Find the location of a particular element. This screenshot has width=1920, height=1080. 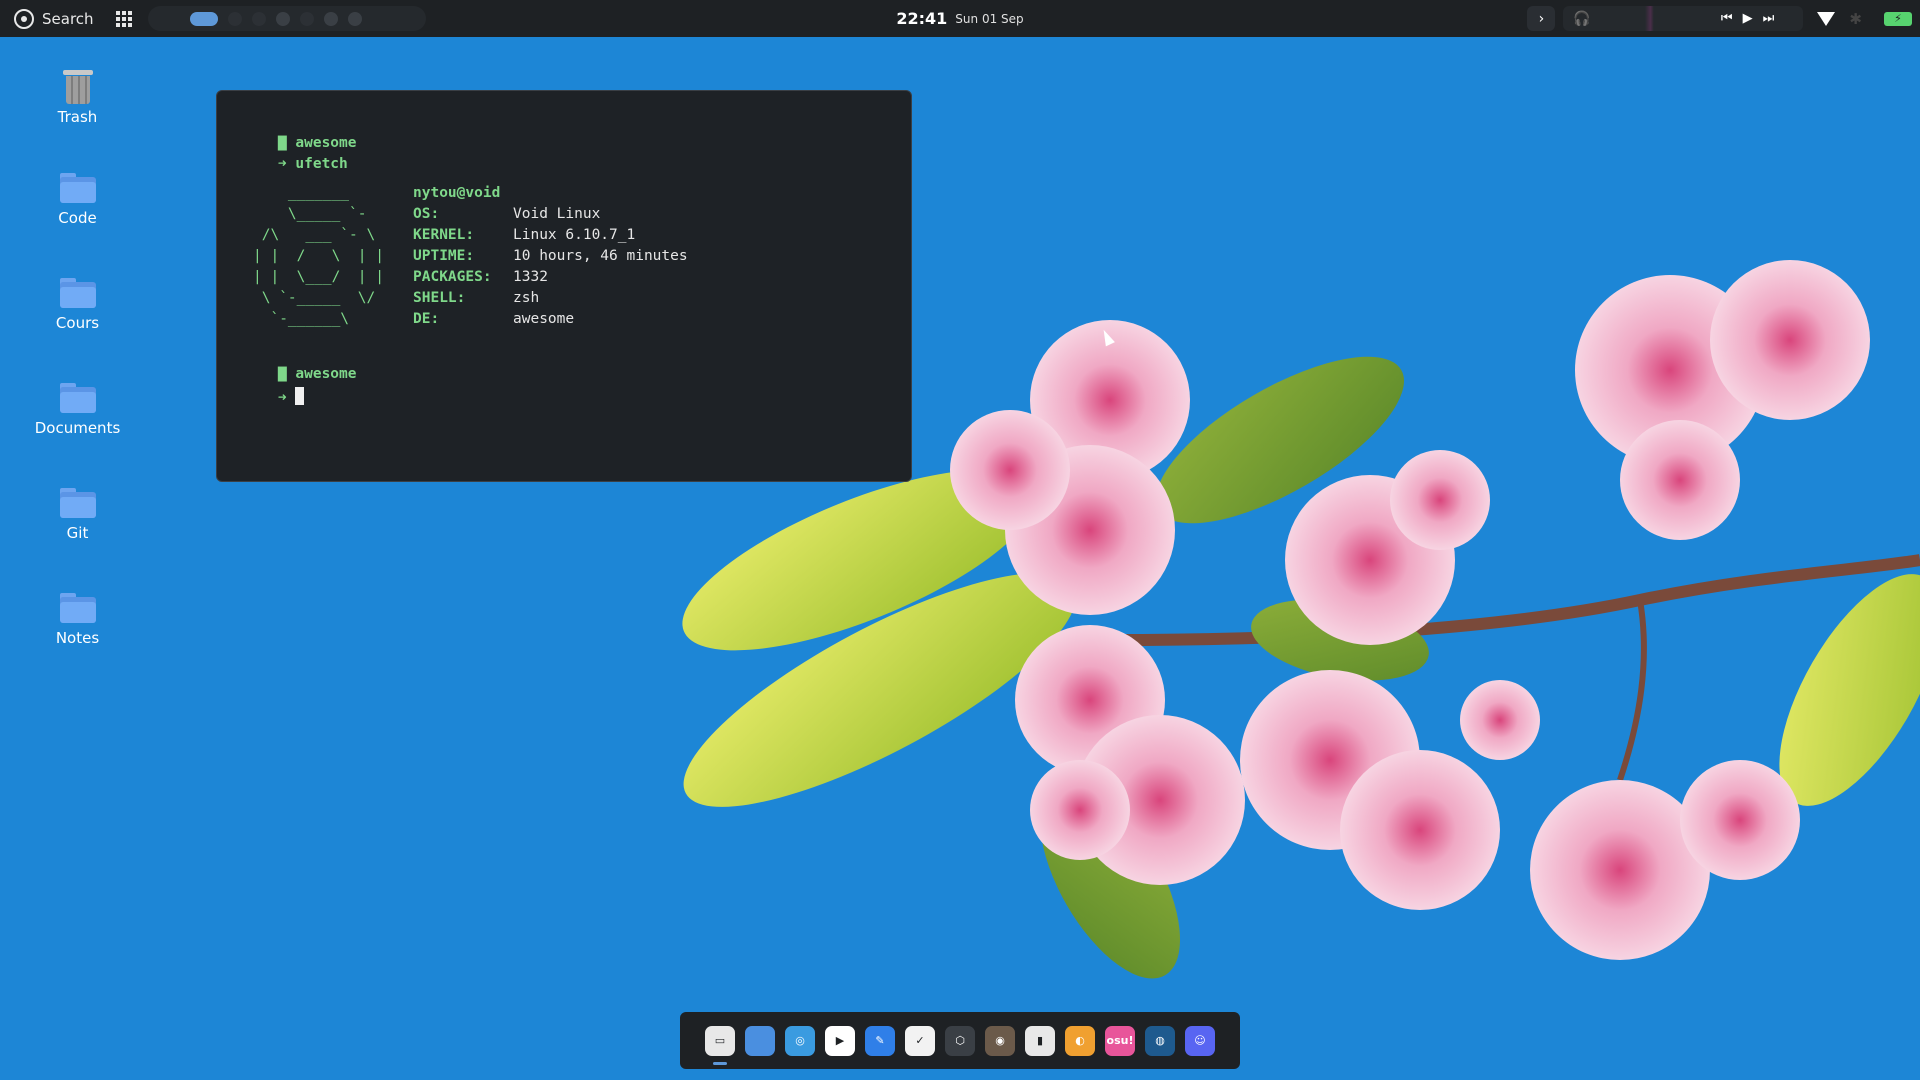

desktop-icon-label: Documents is located at coordinates (77, 428).